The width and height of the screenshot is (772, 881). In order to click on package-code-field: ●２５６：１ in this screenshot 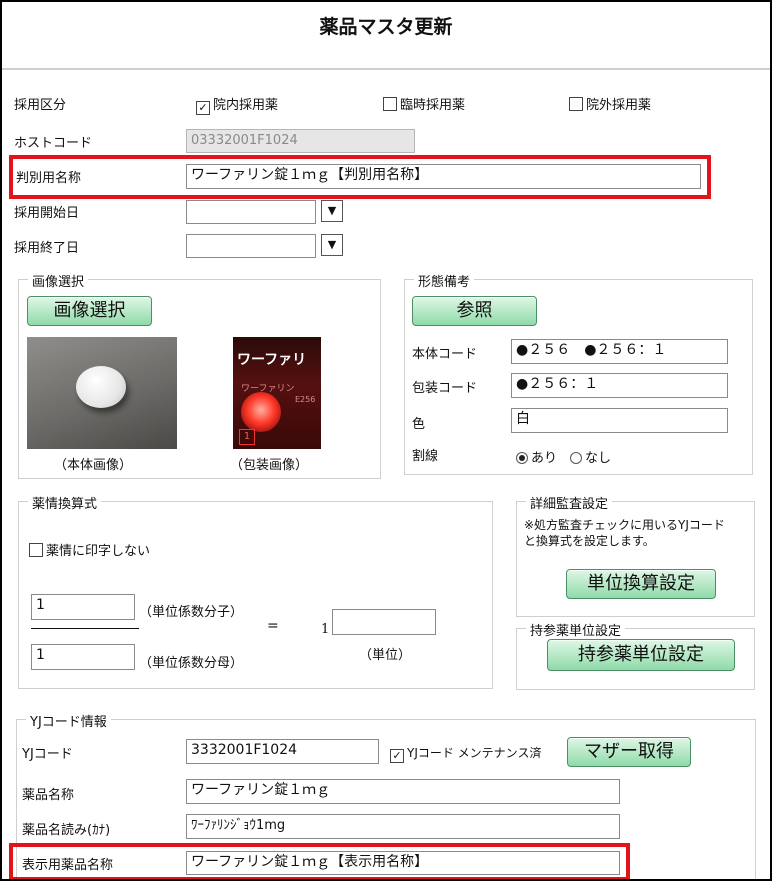, I will do `click(619, 385)`.